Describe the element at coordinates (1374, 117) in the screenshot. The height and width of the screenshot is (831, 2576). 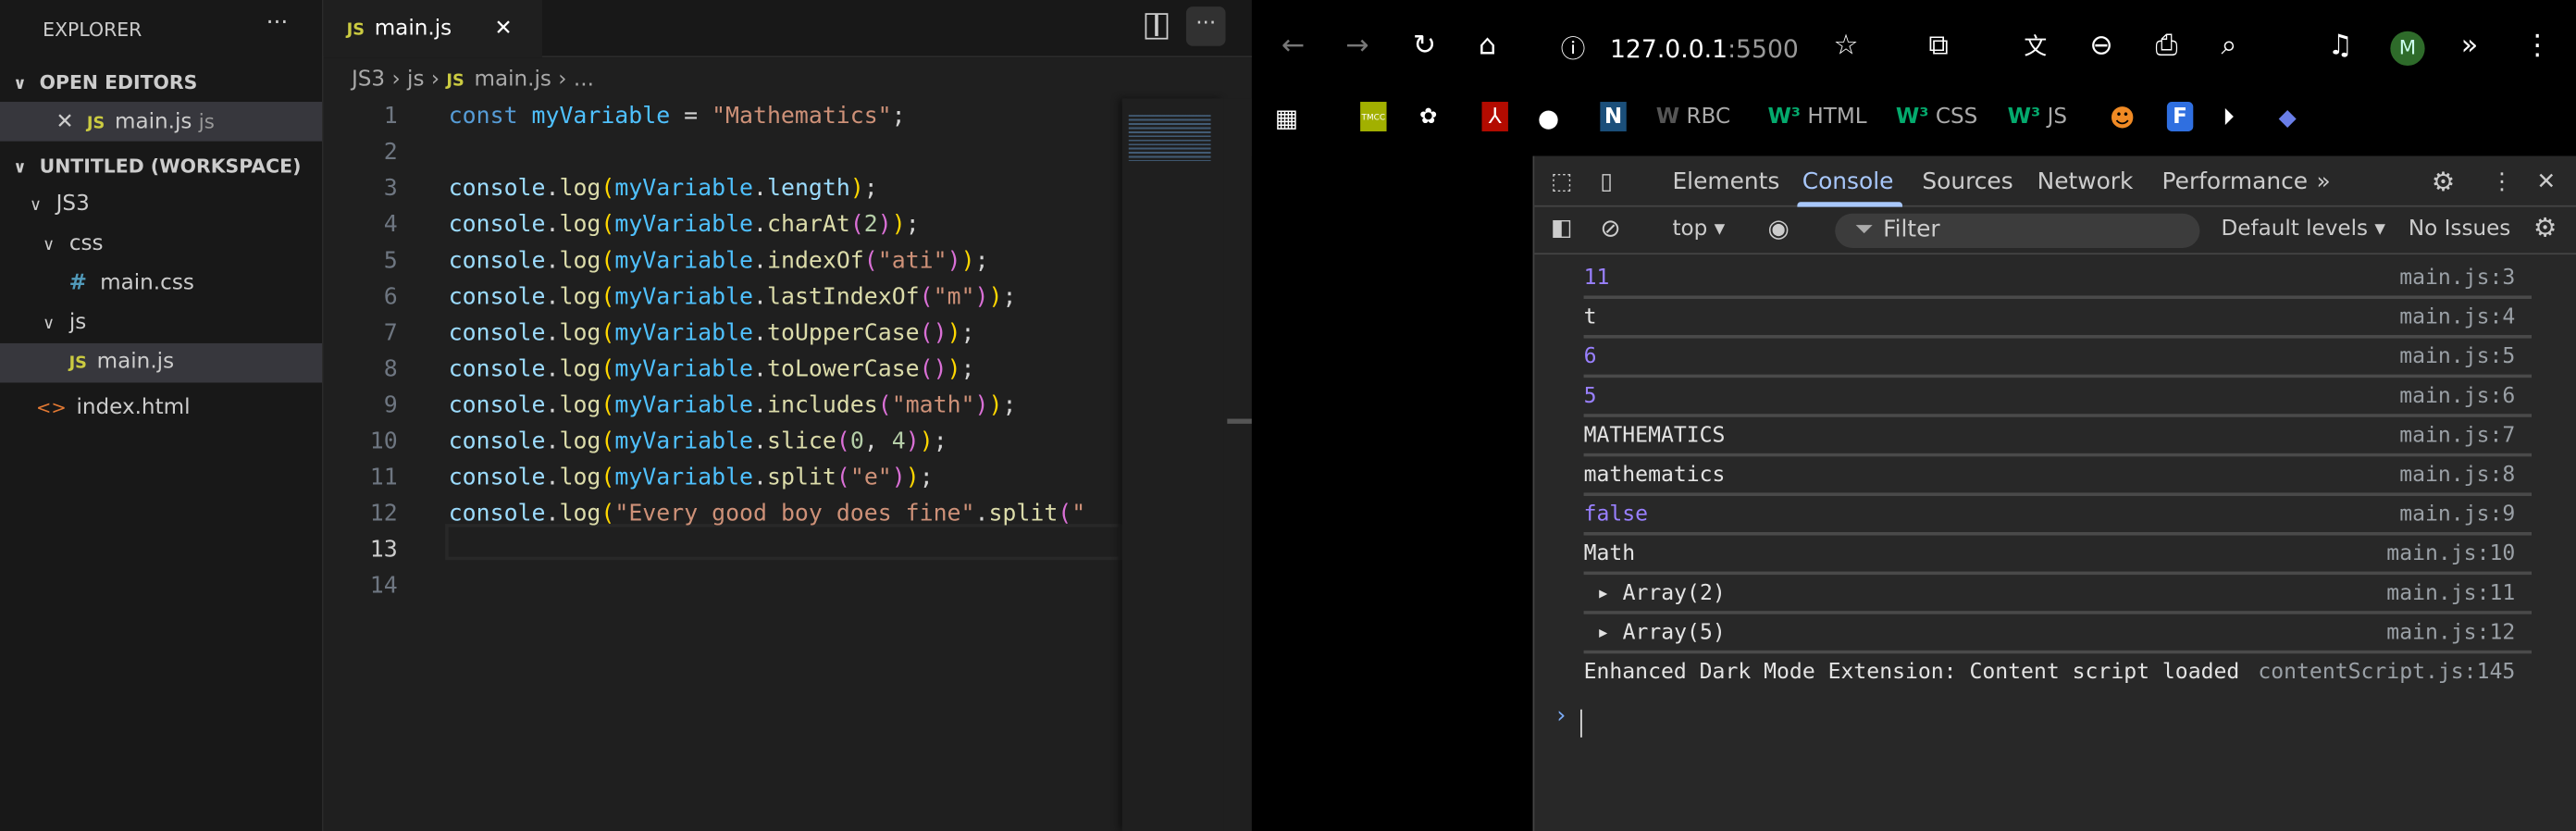
I see `bookmark-tmcc: TMCC` at that location.